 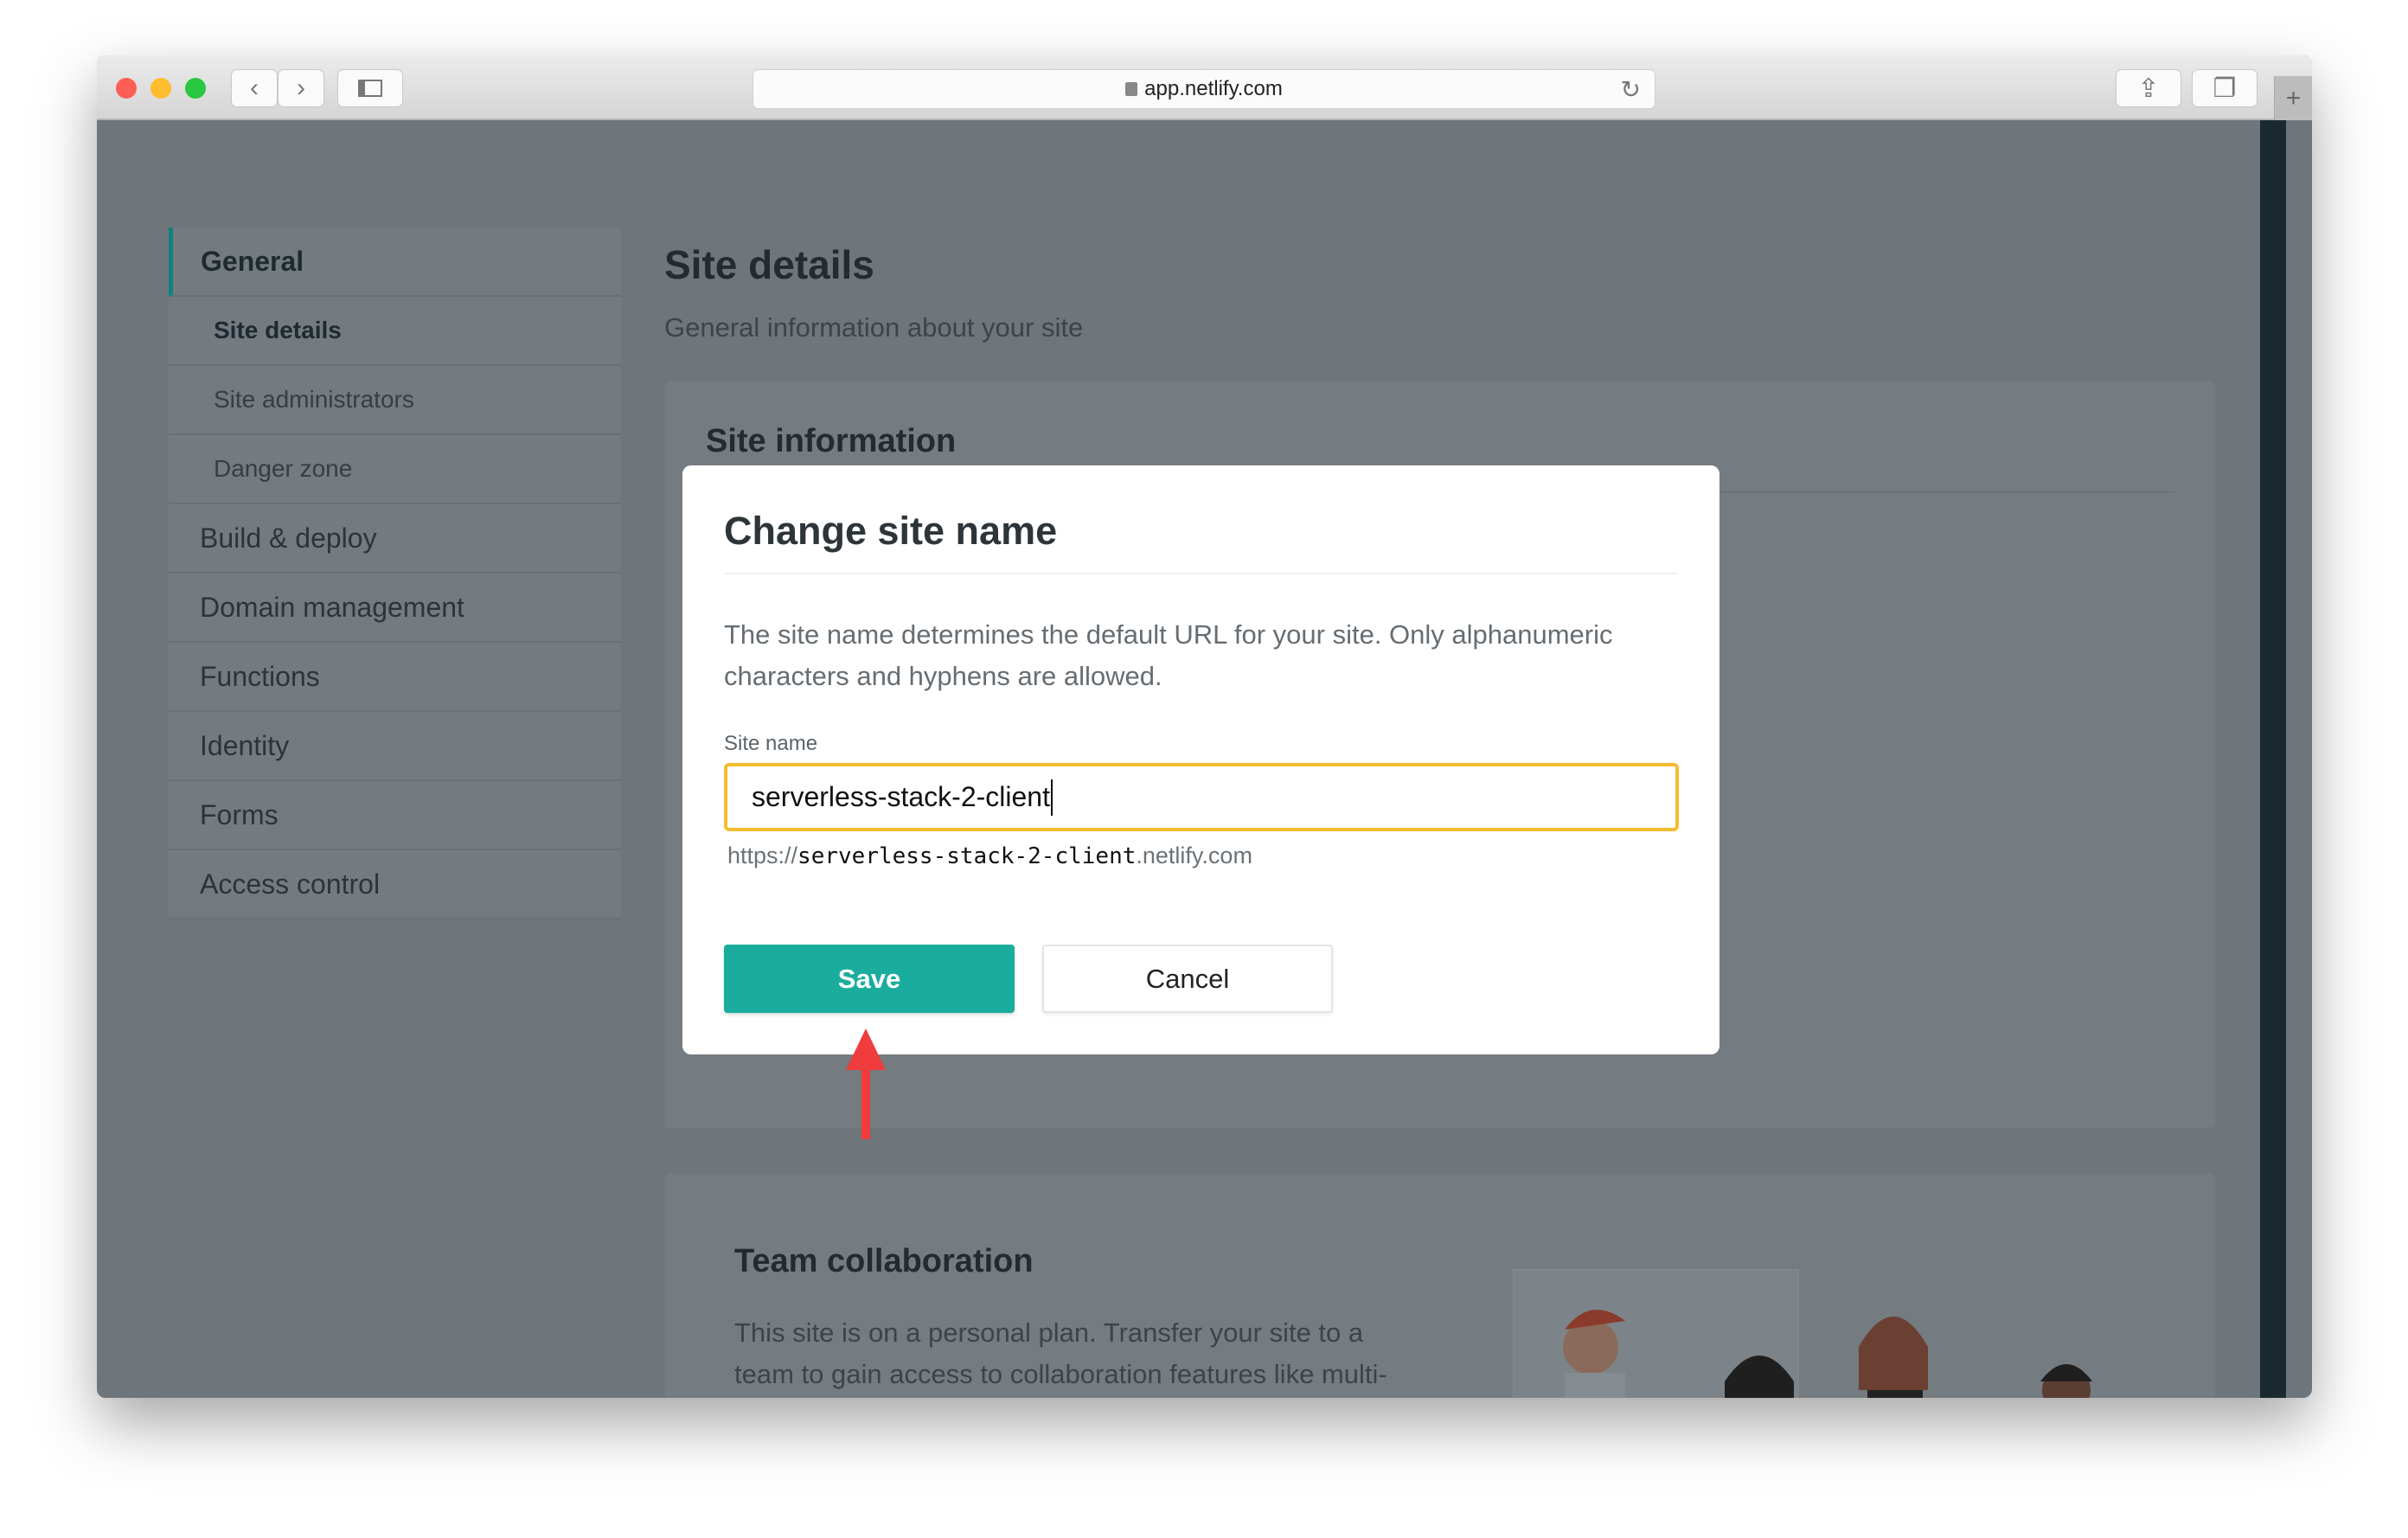 What do you see at coordinates (195, 88) in the screenshot?
I see `maximize-window-button` at bounding box center [195, 88].